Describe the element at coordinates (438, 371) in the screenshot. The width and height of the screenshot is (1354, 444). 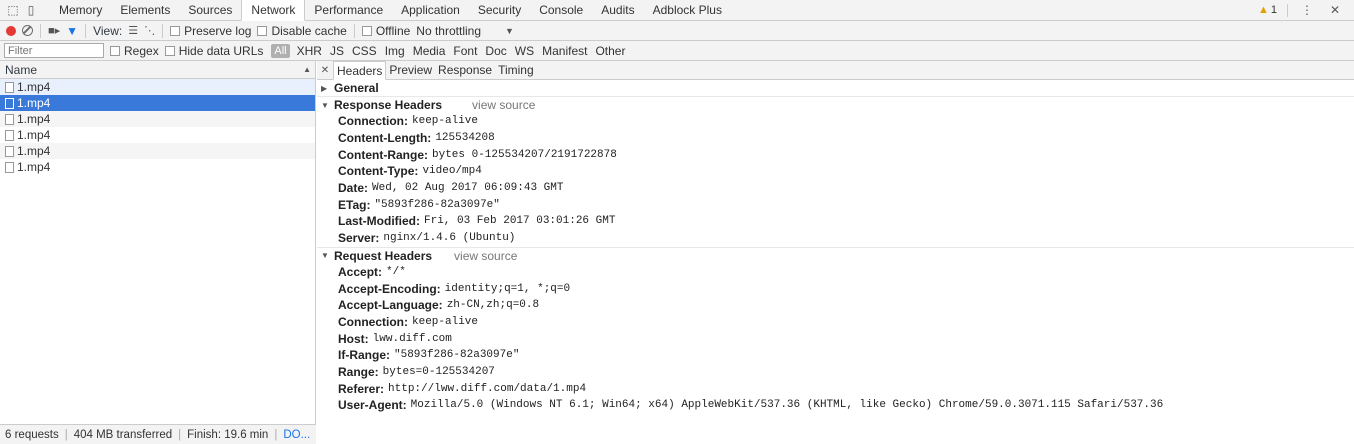
I see `header-value: bytes=0-125534207` at that location.